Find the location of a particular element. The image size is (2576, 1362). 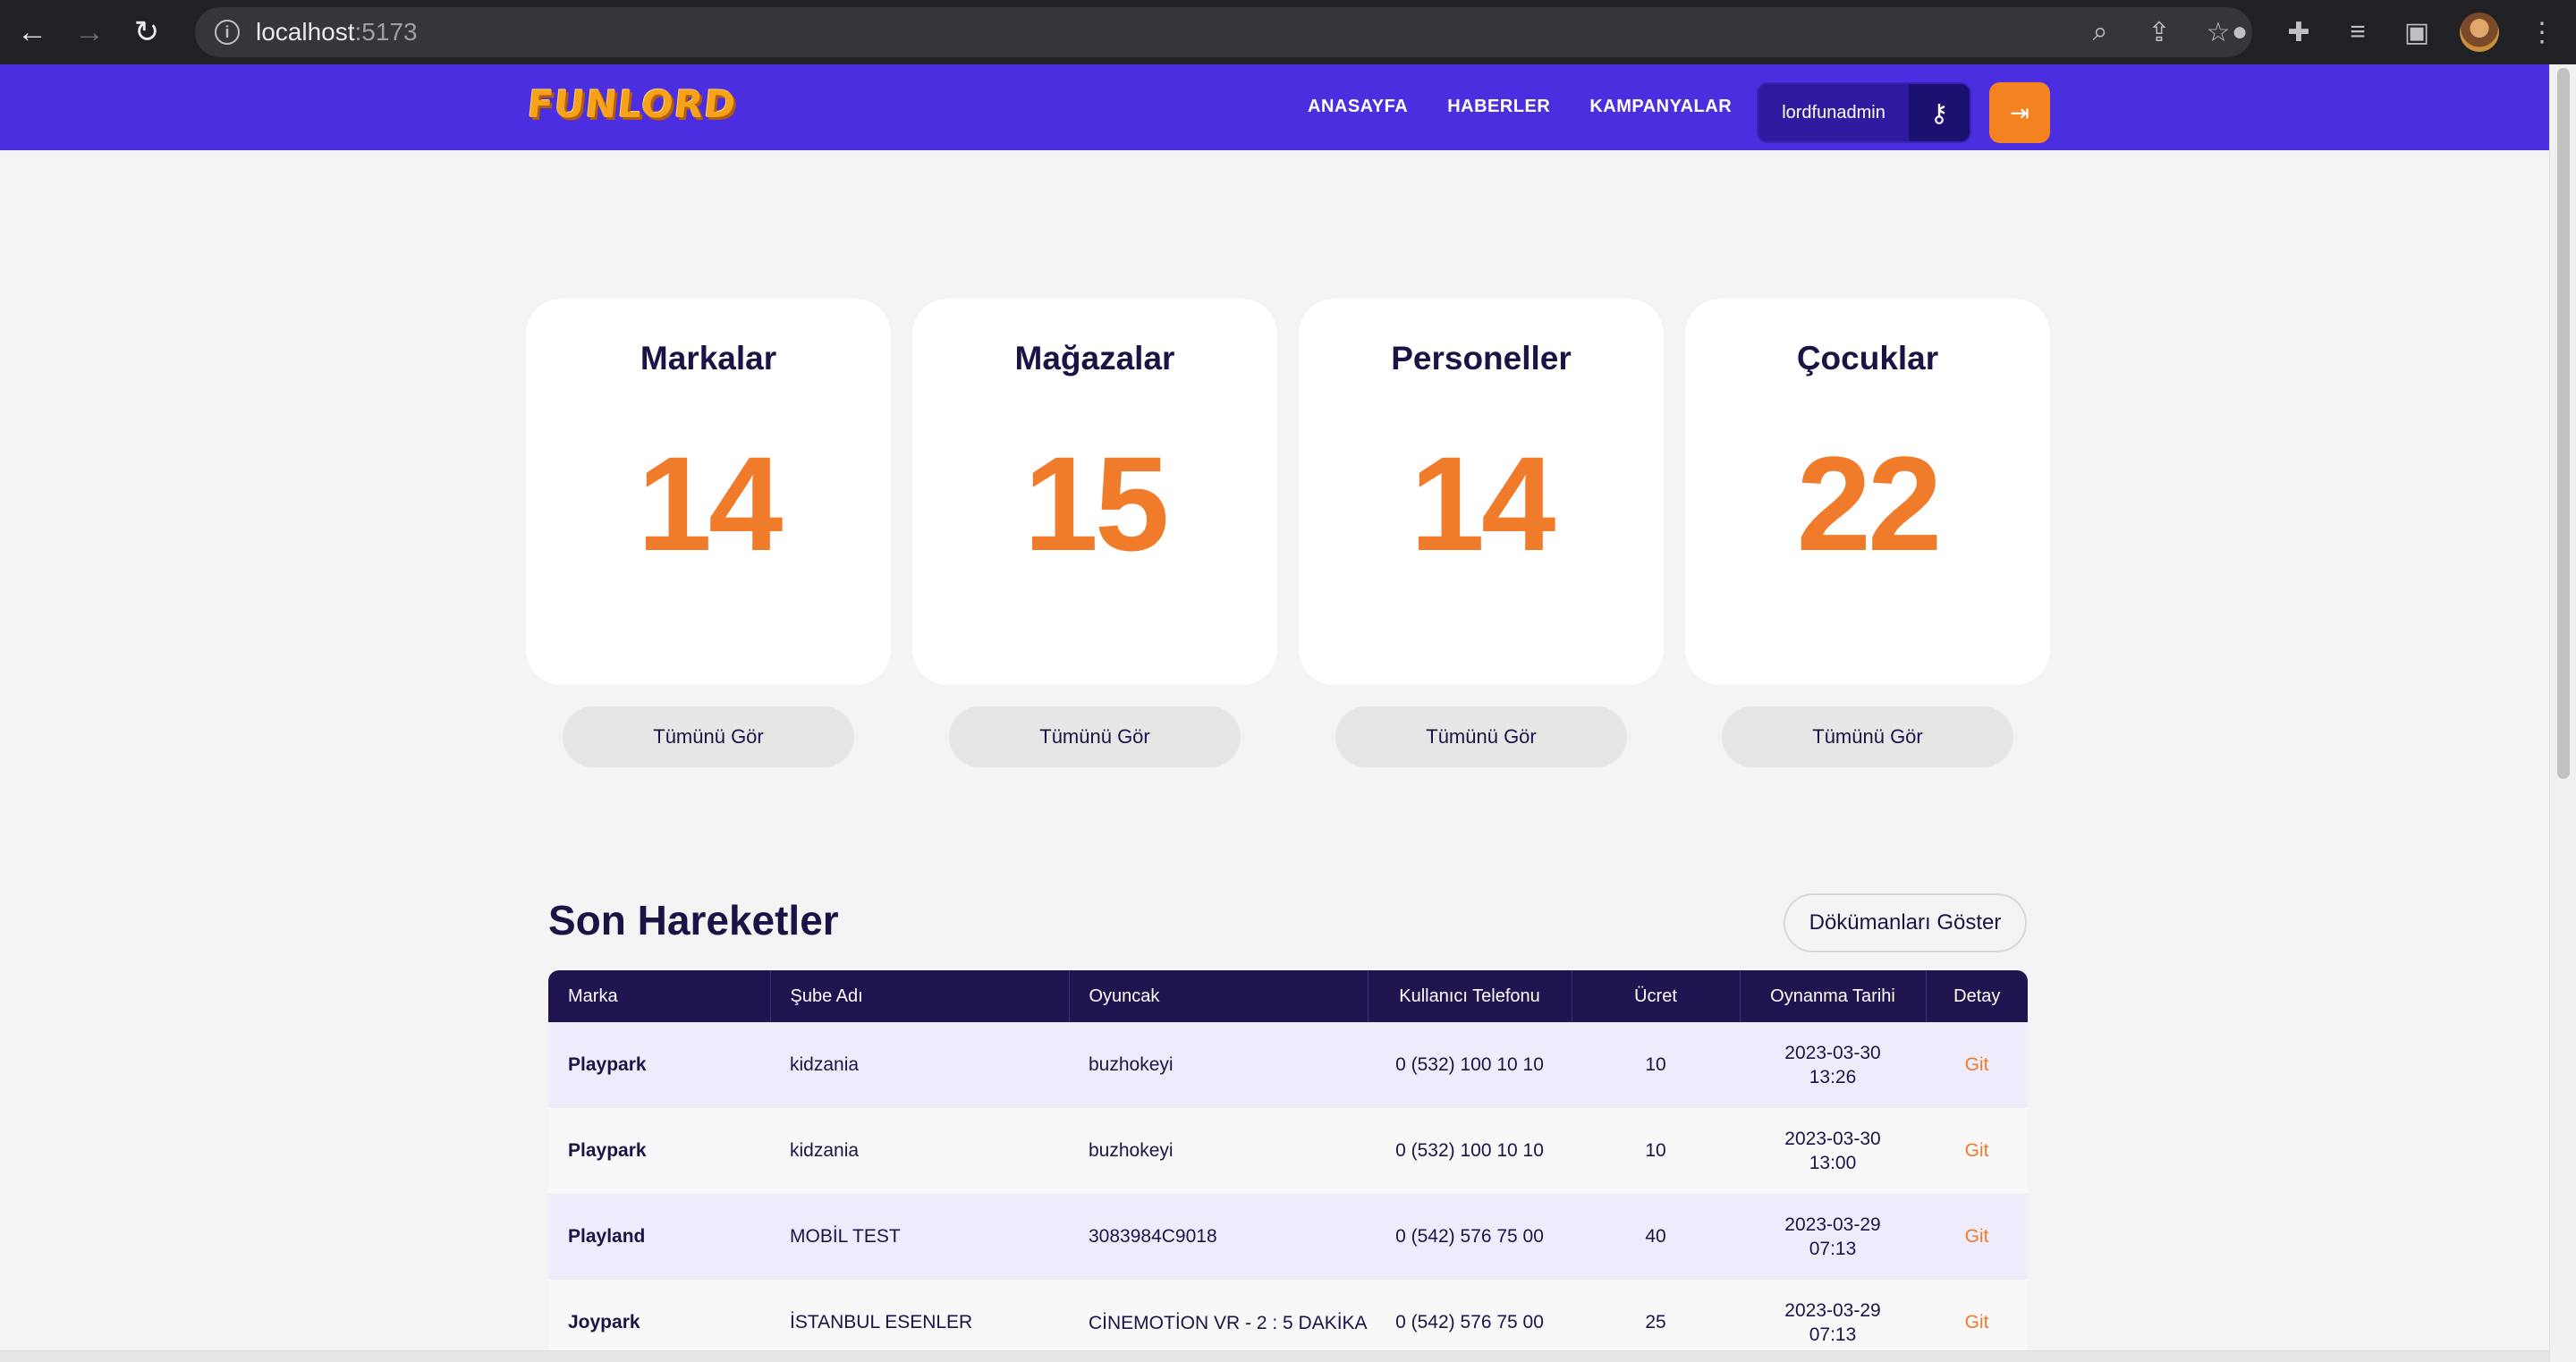

col-sube-adi: Şube Adı is located at coordinates (920, 996).